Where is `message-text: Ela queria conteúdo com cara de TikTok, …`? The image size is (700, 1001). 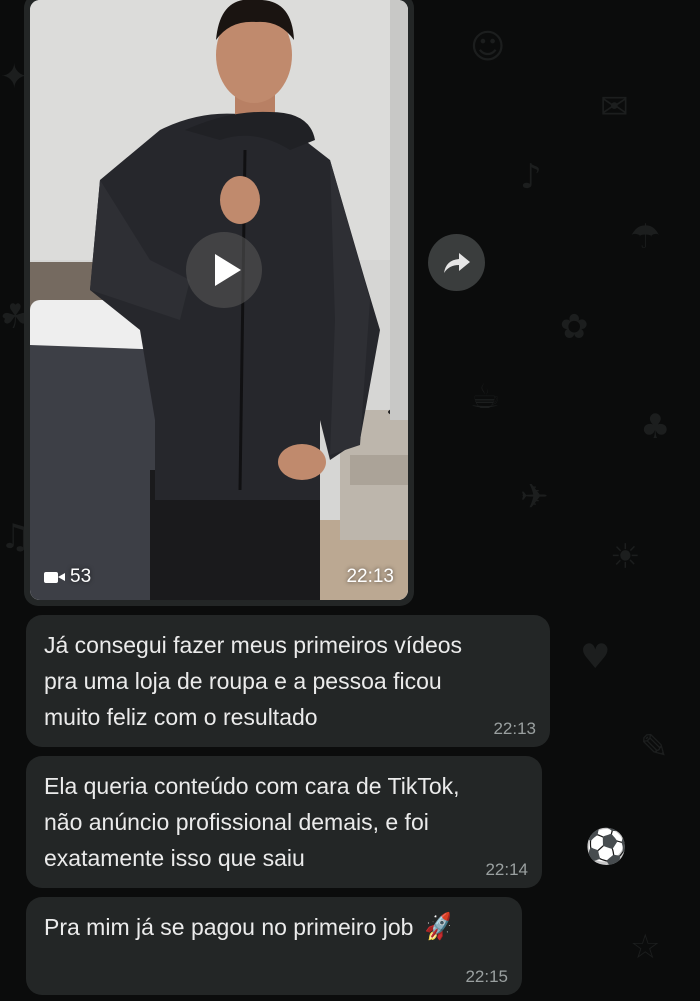
message-text: Ela queria conteúdo com cara de TikTok, … is located at coordinates (252, 822).